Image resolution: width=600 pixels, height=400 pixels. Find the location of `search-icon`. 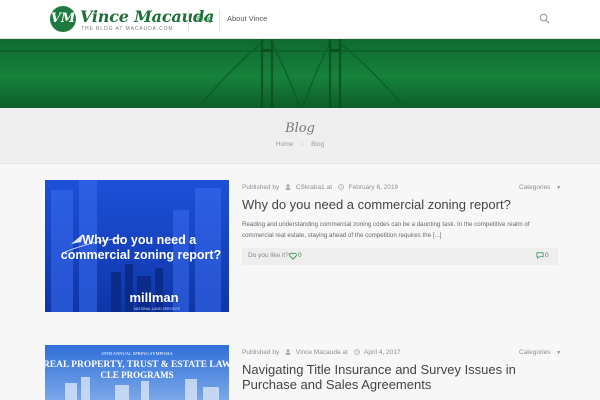

search-icon is located at coordinates (544, 18).